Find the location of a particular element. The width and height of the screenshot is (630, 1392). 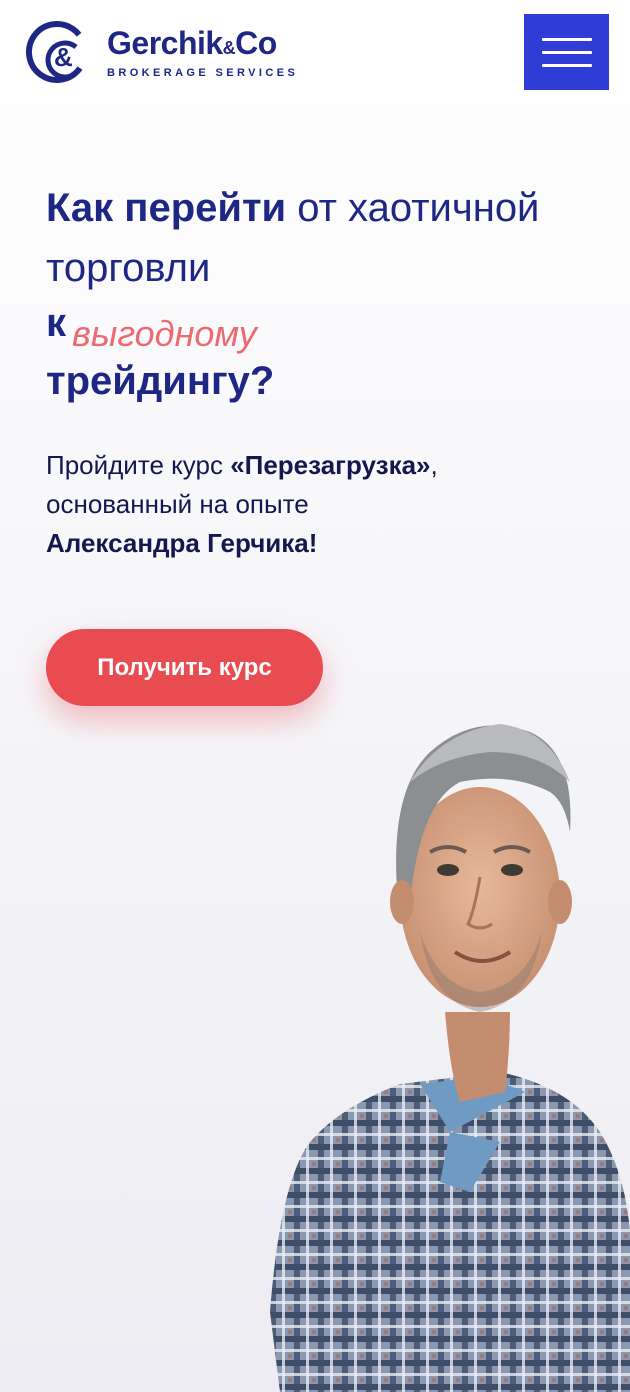

logo-tagline: BROKERAGE SERVICES is located at coordinates (203, 72).